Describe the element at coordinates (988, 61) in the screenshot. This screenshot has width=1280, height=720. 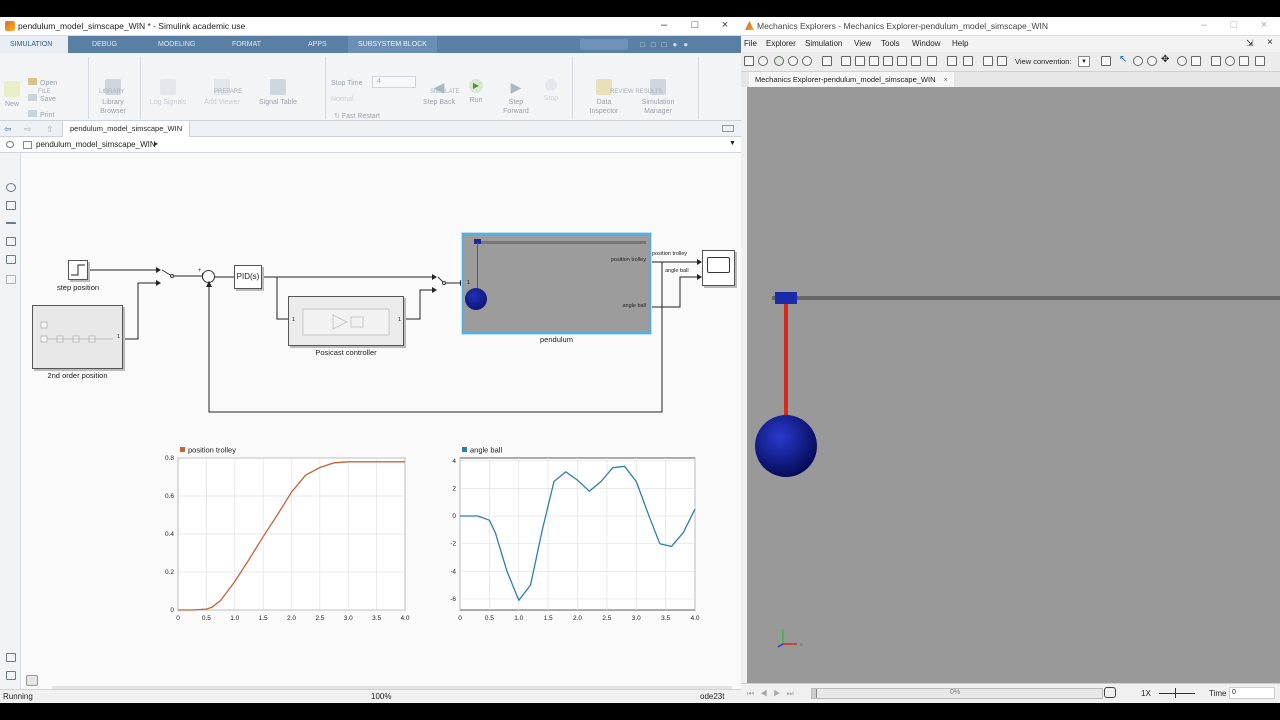
I see `grid-icon` at that location.